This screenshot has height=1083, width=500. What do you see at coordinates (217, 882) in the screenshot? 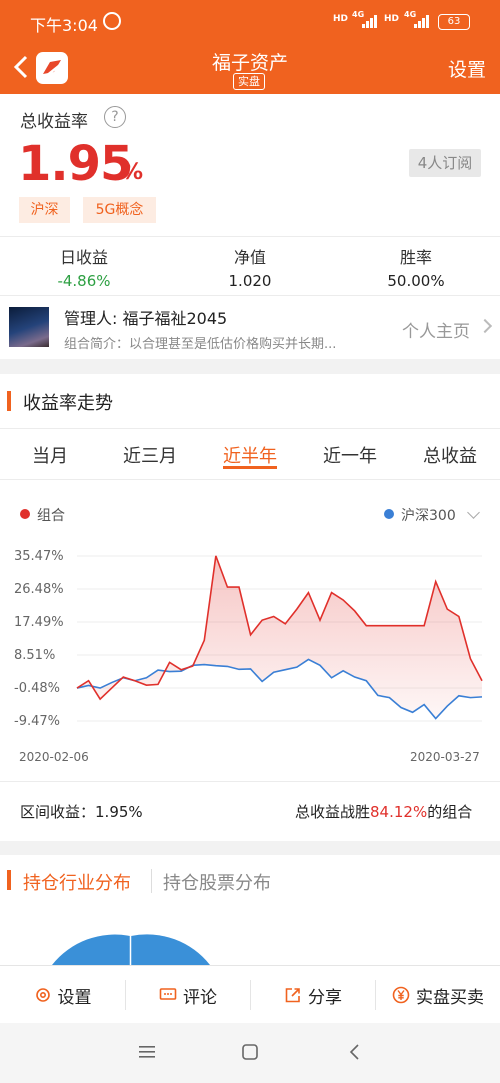
I see `tab-stock-distribution: 持仓股票分布` at bounding box center [217, 882].